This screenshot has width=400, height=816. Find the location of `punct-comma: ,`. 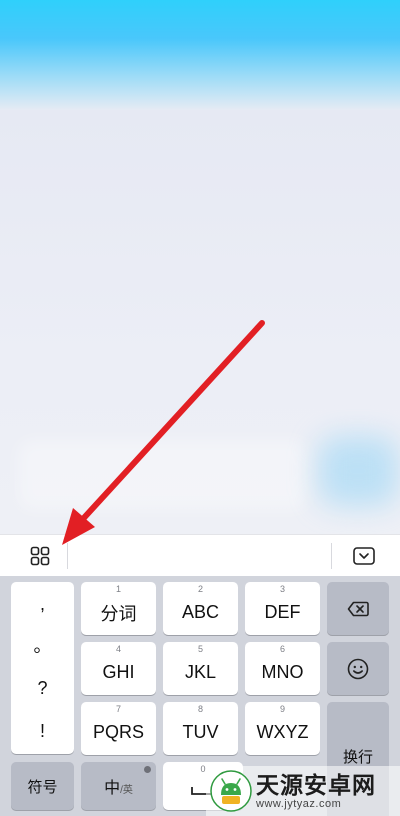

punct-comma: , is located at coordinates (42, 604).